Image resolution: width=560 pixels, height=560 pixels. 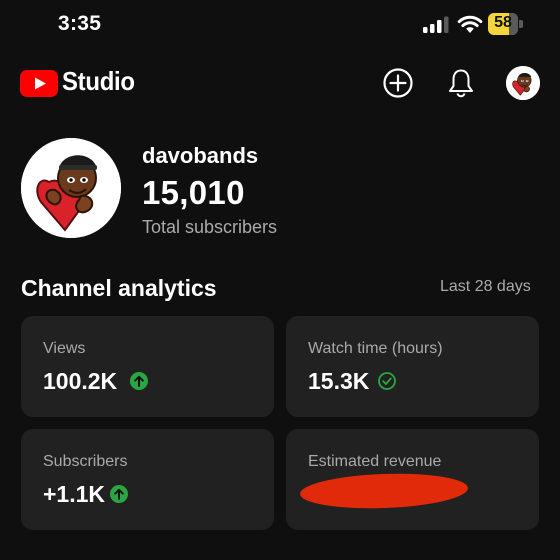 What do you see at coordinates (210, 227) in the screenshot?
I see `subscriber-label: Total subscribers` at bounding box center [210, 227].